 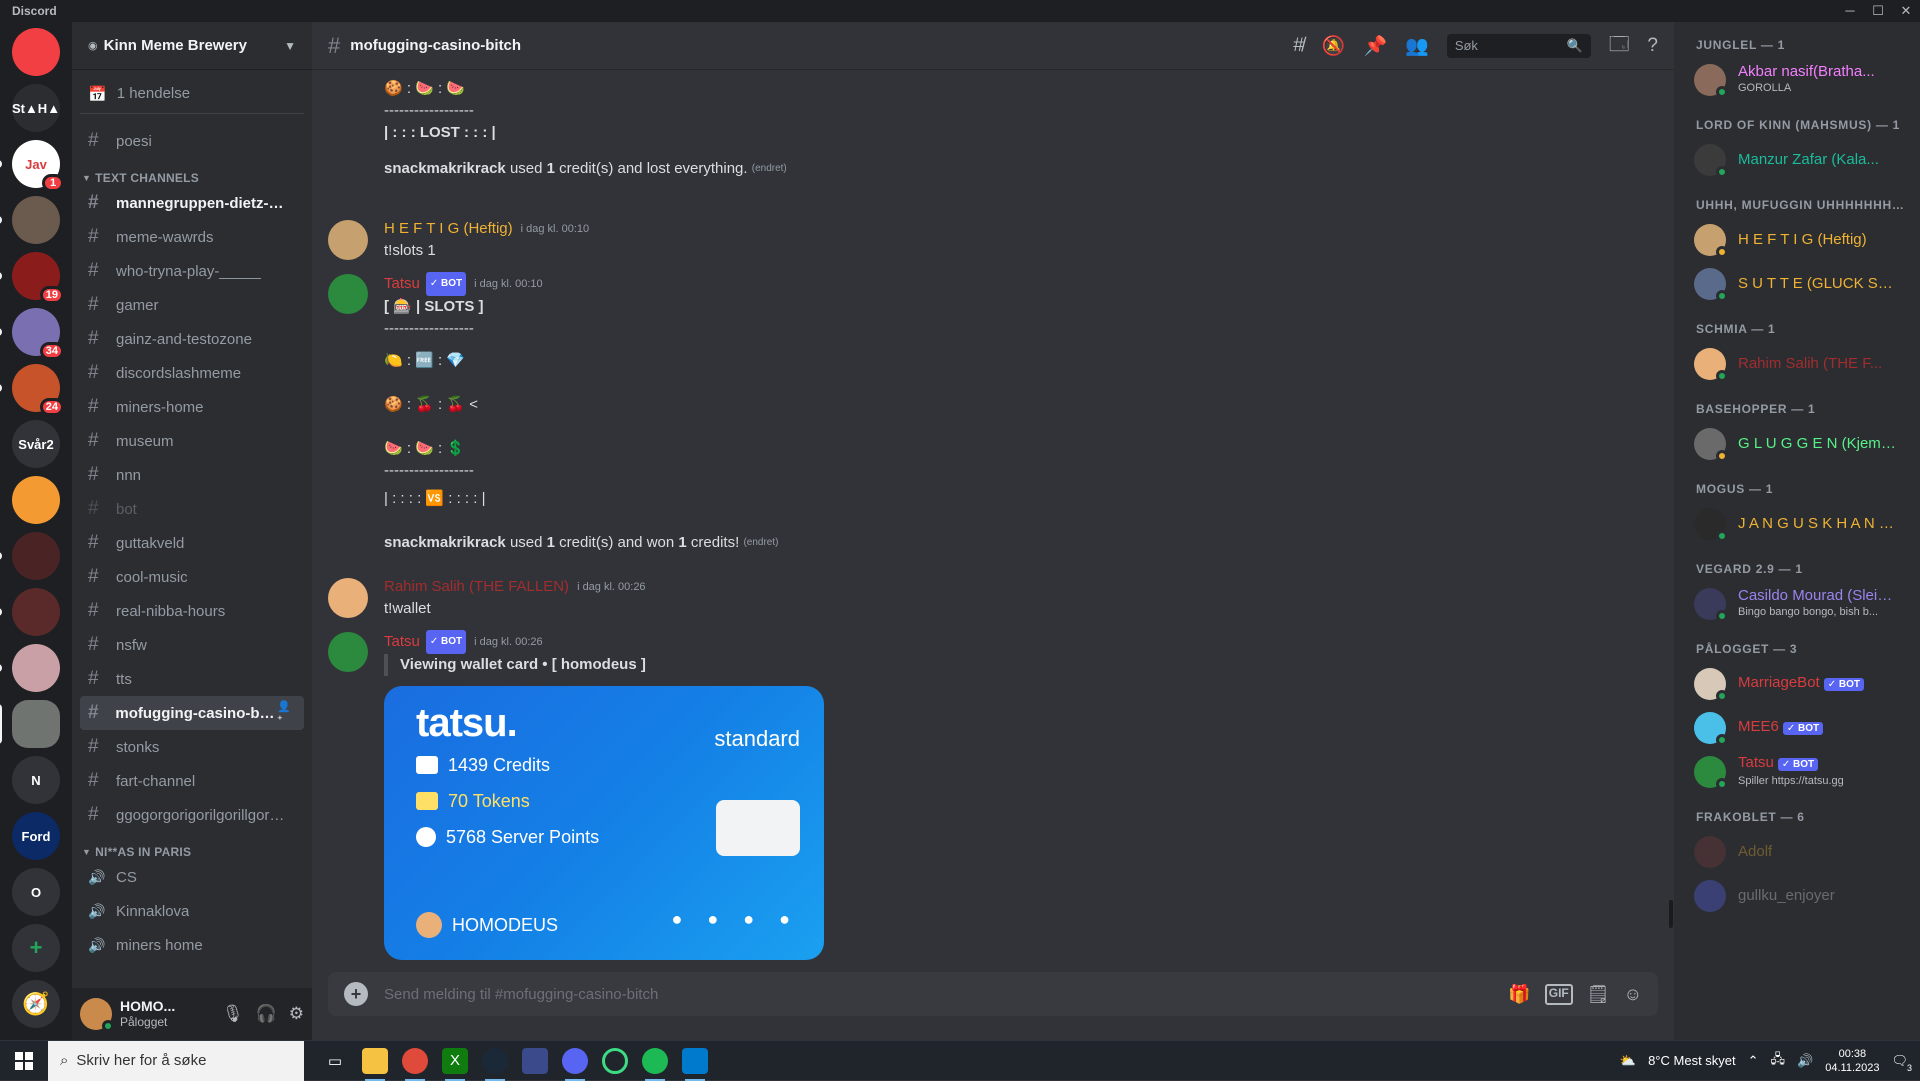 I want to click on gif-icon: GIF, so click(x=1558, y=994).